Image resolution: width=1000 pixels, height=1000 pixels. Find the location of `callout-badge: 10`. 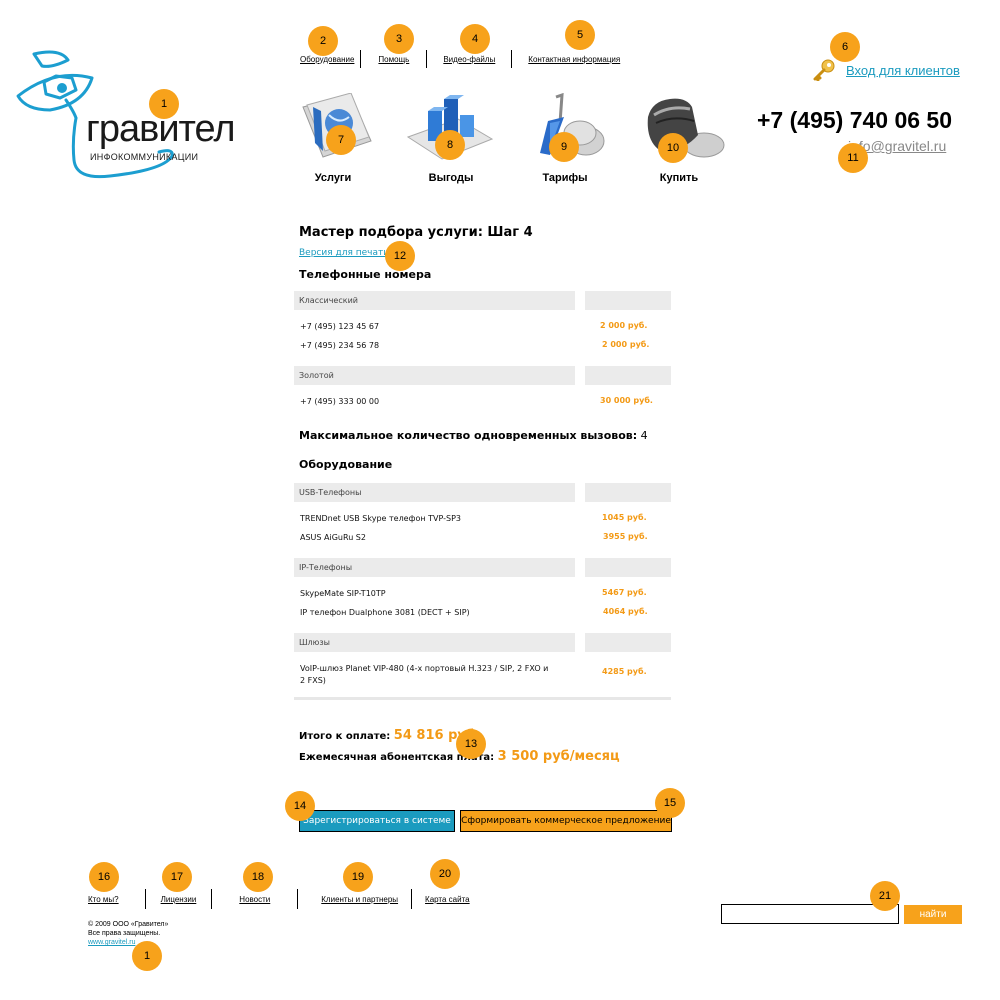

callout-badge: 10 is located at coordinates (673, 148).